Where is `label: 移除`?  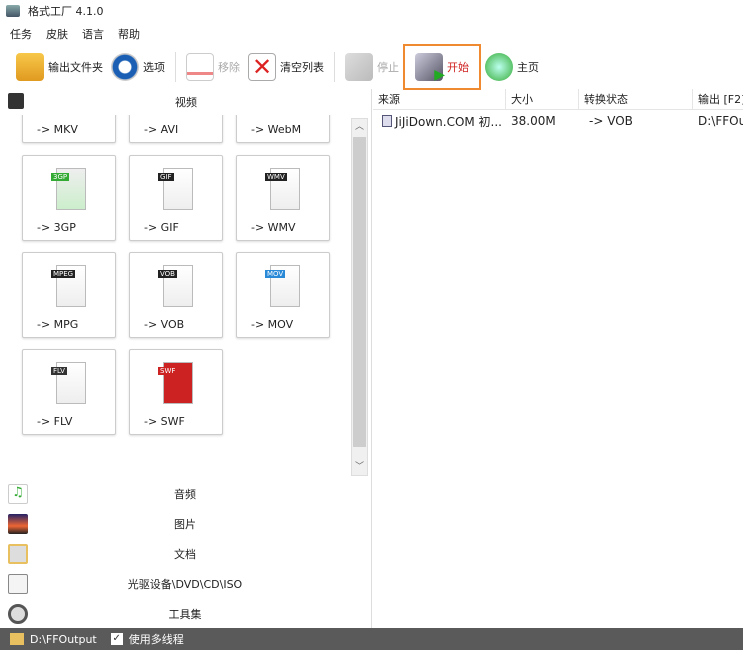 label: 移除 is located at coordinates (229, 67).